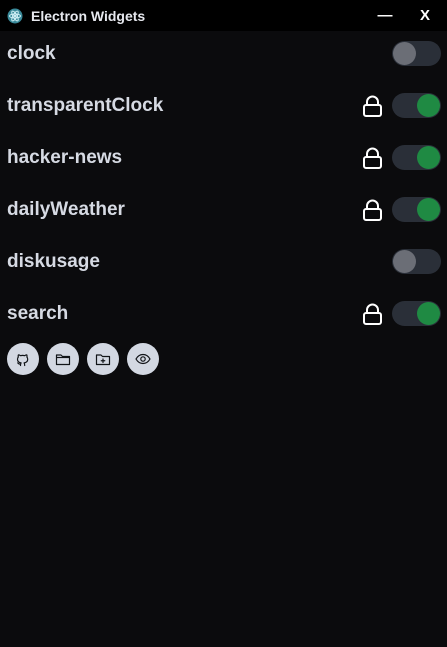 This screenshot has width=447, height=647. Describe the element at coordinates (223, 262) in the screenshot. I see `widget-row: diskusage` at that location.